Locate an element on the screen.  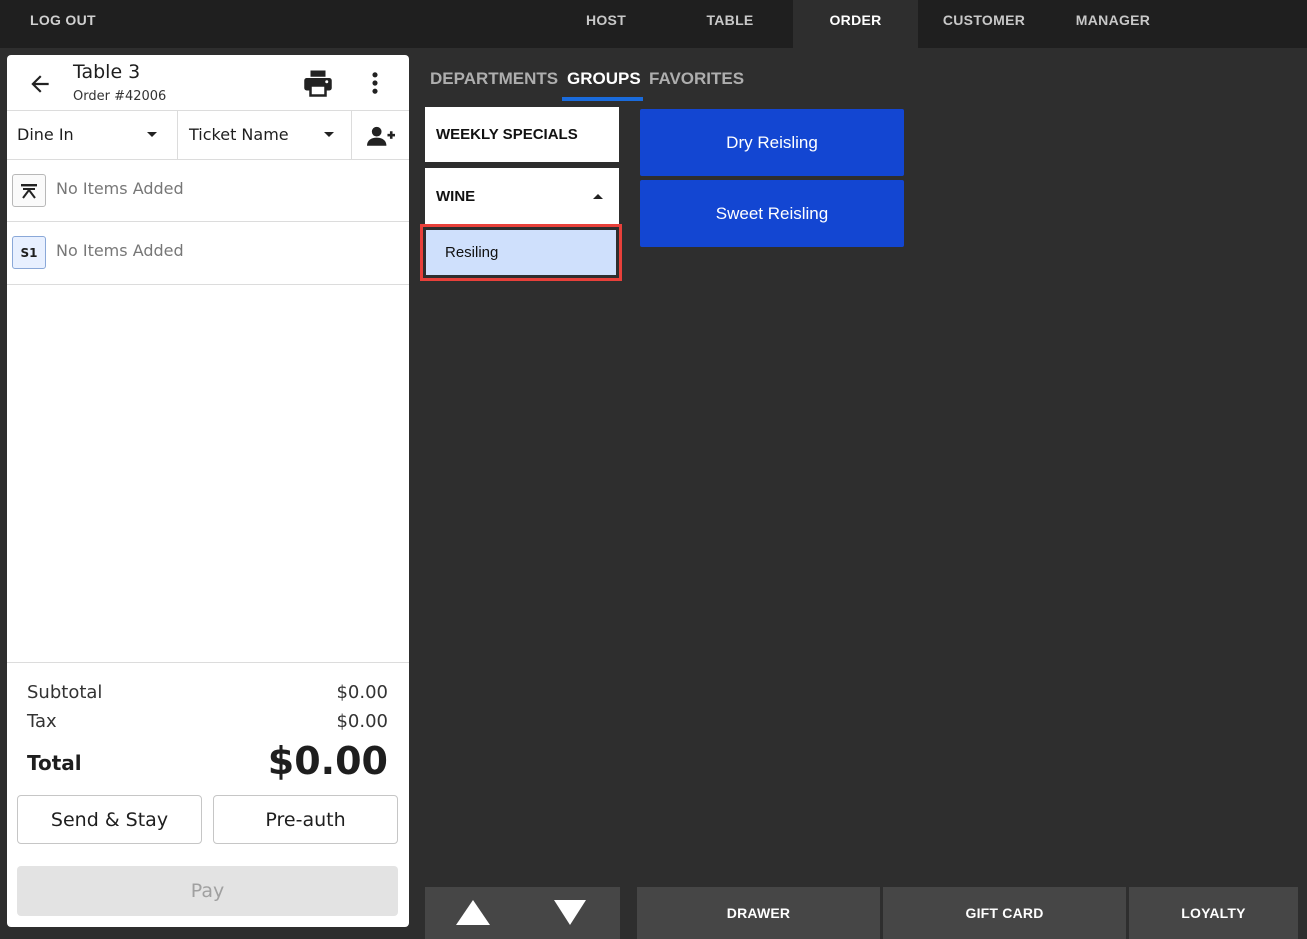
more-options-icon is located at coordinates (375, 83).